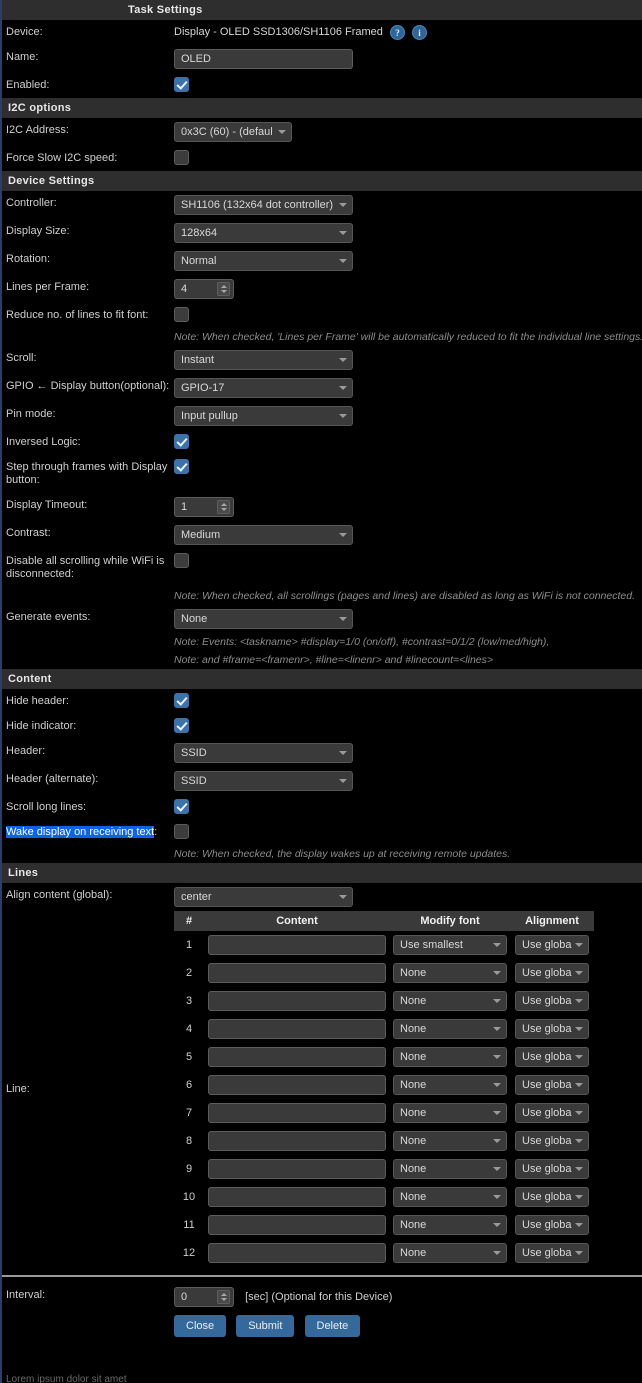 This screenshot has width=642, height=1383. What do you see at coordinates (181, 466) in the screenshot?
I see `step-through-frames-checkbox` at bounding box center [181, 466].